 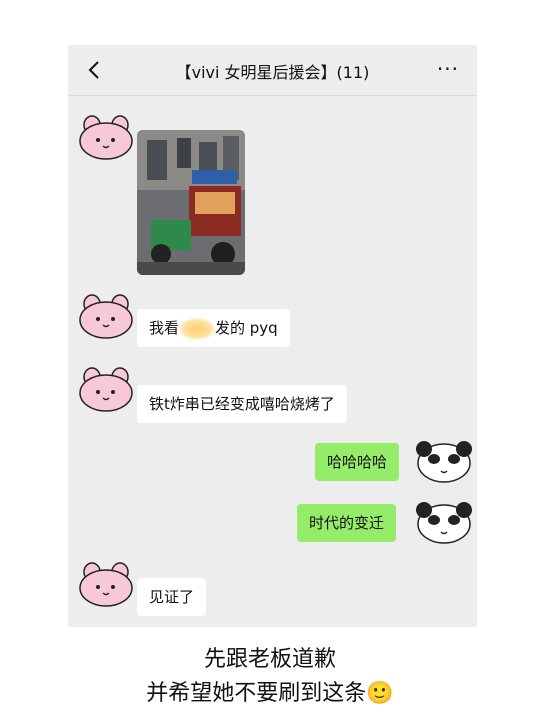 I want to click on message-text: 发的 pyq, so click(x=246, y=328).